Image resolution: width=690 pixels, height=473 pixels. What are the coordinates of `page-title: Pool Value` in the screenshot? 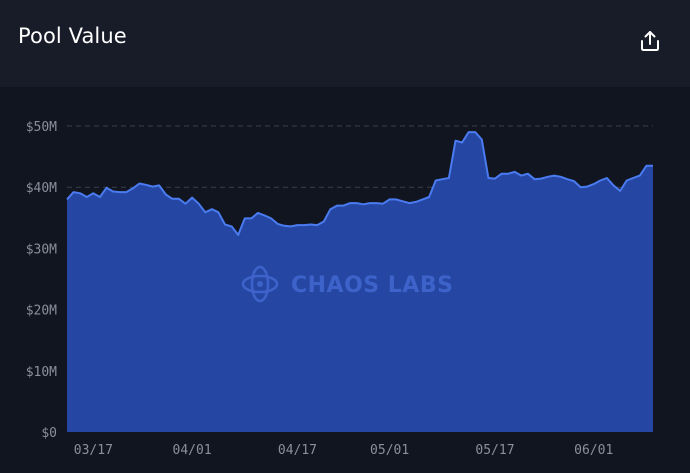 It's located at (72, 36).